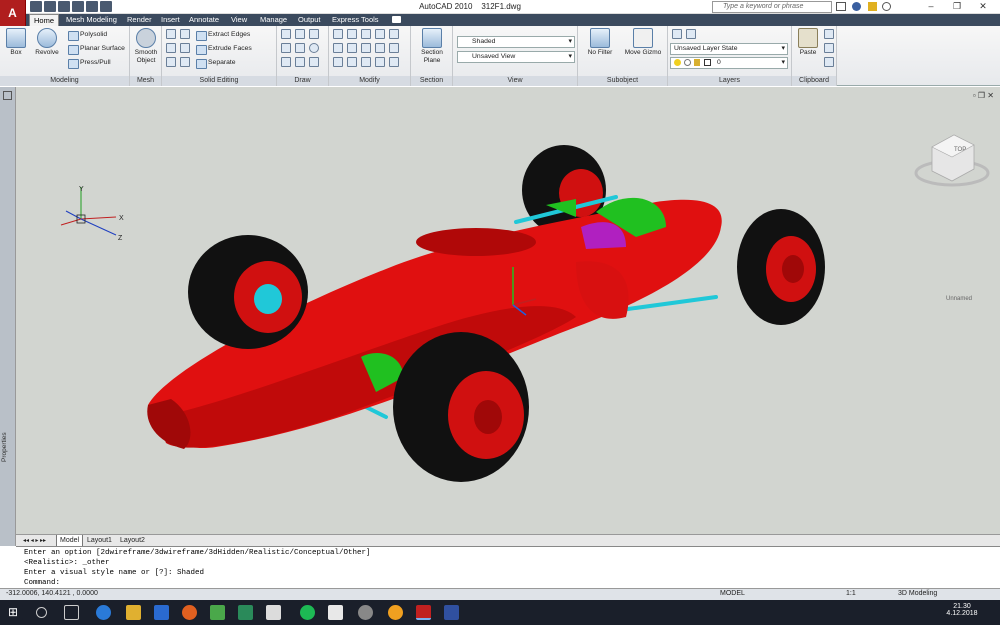 This screenshot has width=1000, height=625. I want to click on extract-edges-button: Extract Edges, so click(223, 35).